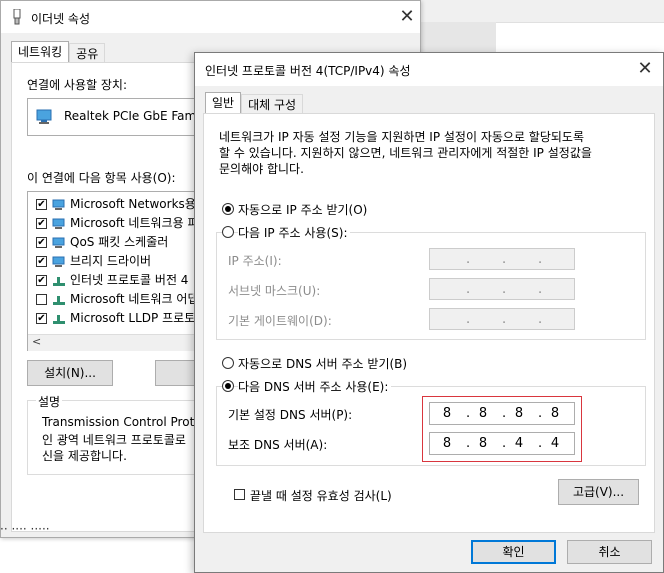 This screenshot has height=573, width=664. I want to click on ip-address-field: . . ., so click(502, 259).